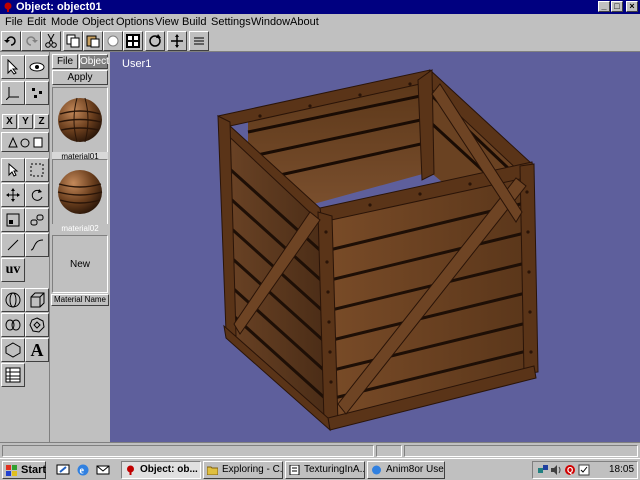 This screenshot has height=480, width=640. I want to click on copy-icon, so click(73, 41).